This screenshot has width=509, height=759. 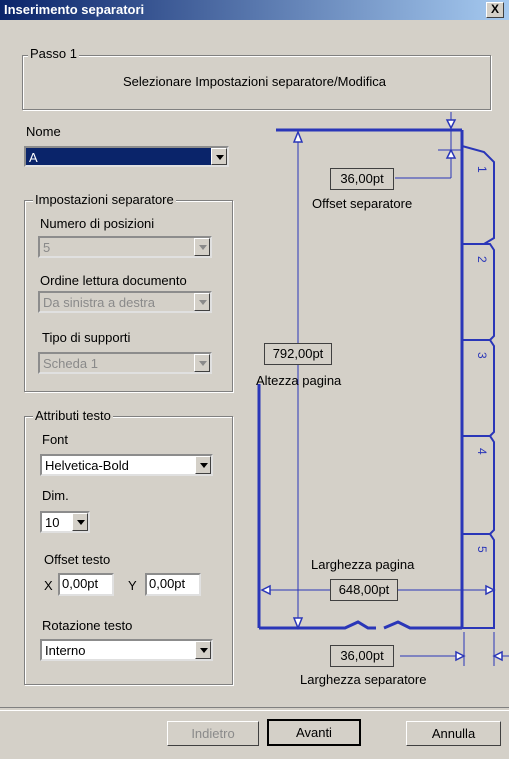 What do you see at coordinates (314, 732) in the screenshot?
I see `next-button: Avanti` at bounding box center [314, 732].